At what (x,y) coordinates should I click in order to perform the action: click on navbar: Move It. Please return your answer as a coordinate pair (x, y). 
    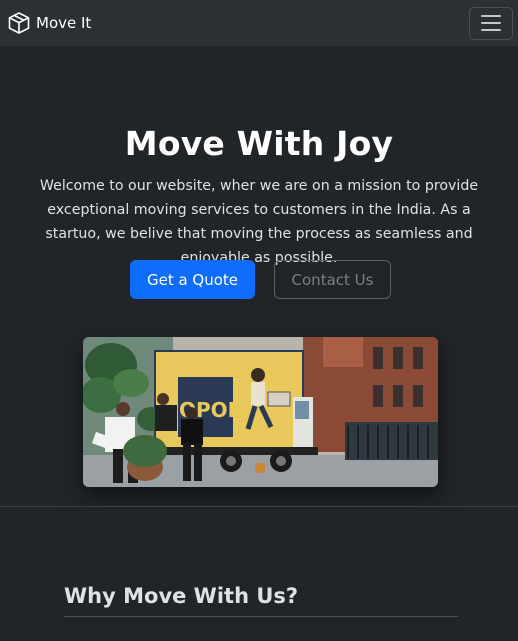
    Looking at the image, I should click on (259, 23).